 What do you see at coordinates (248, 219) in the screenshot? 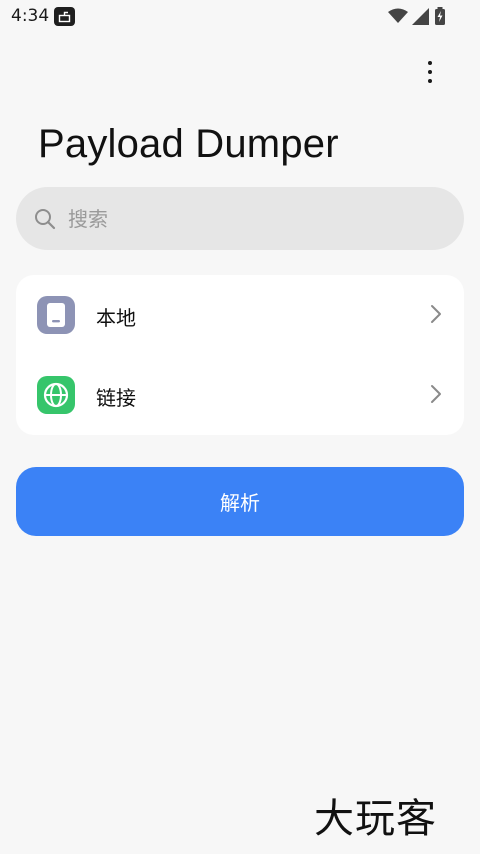
I see `search-input` at bounding box center [248, 219].